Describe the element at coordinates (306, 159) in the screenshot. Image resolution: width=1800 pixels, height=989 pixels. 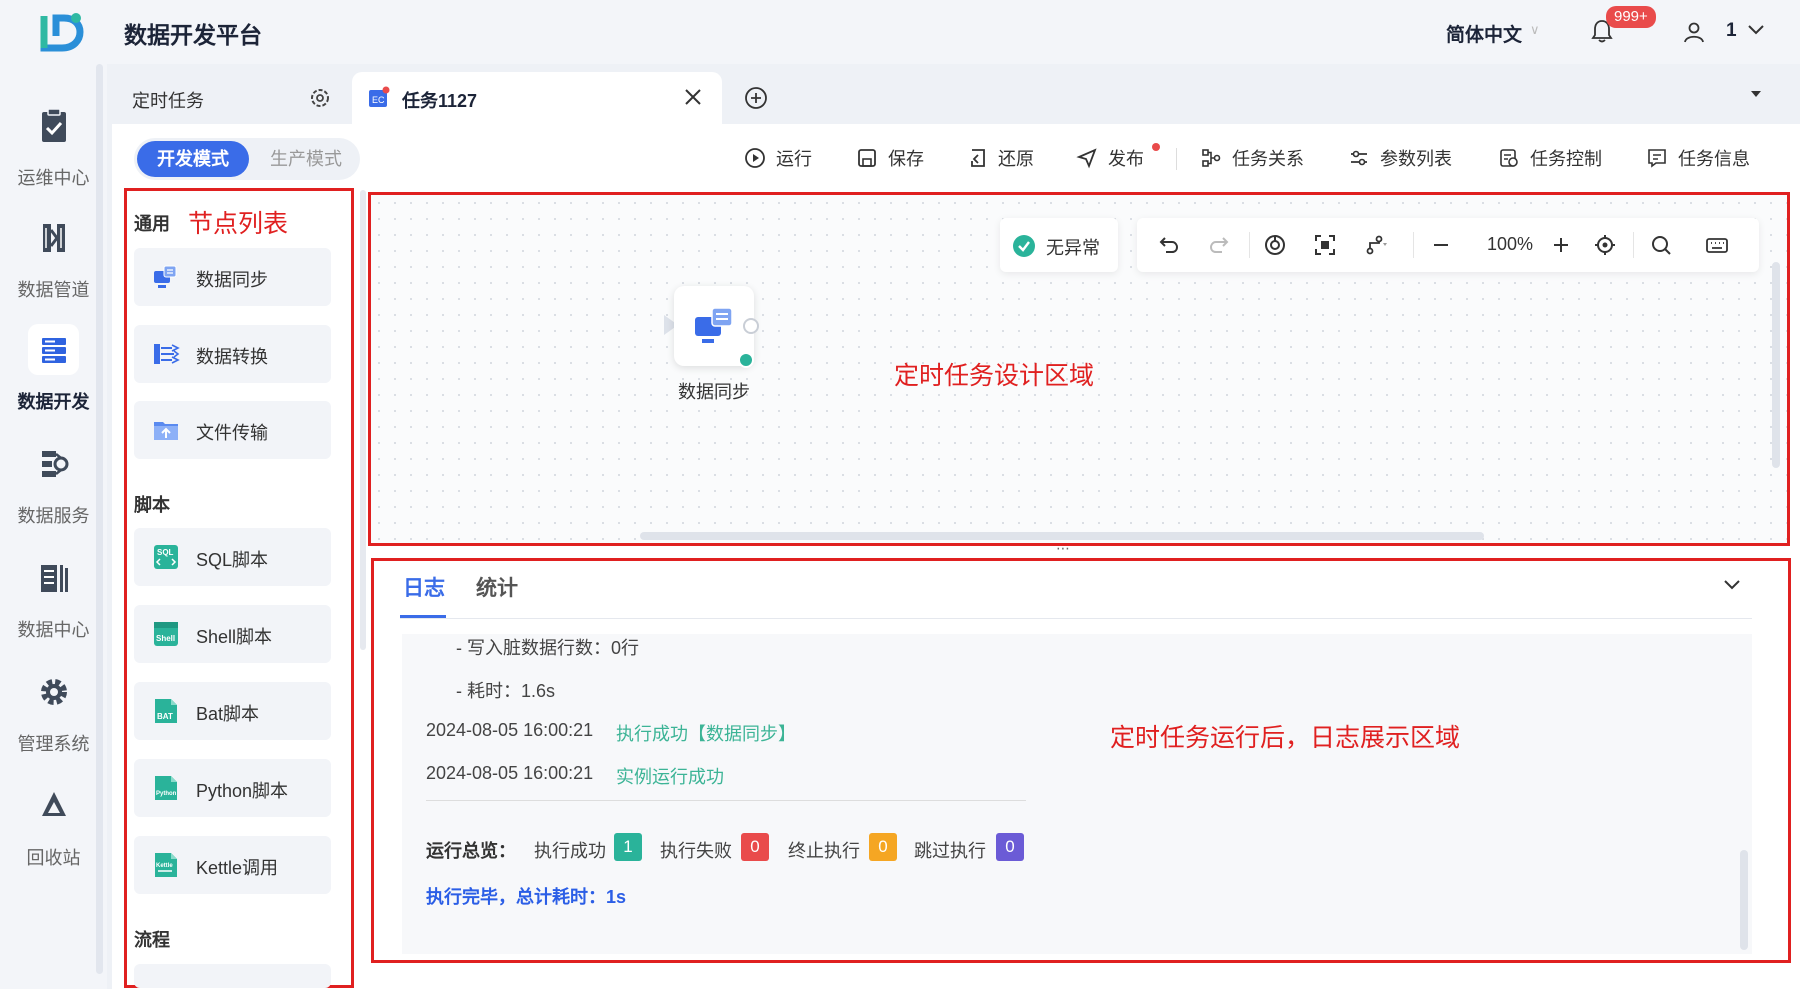
I see `prod-mode-button: 生产模式` at that location.